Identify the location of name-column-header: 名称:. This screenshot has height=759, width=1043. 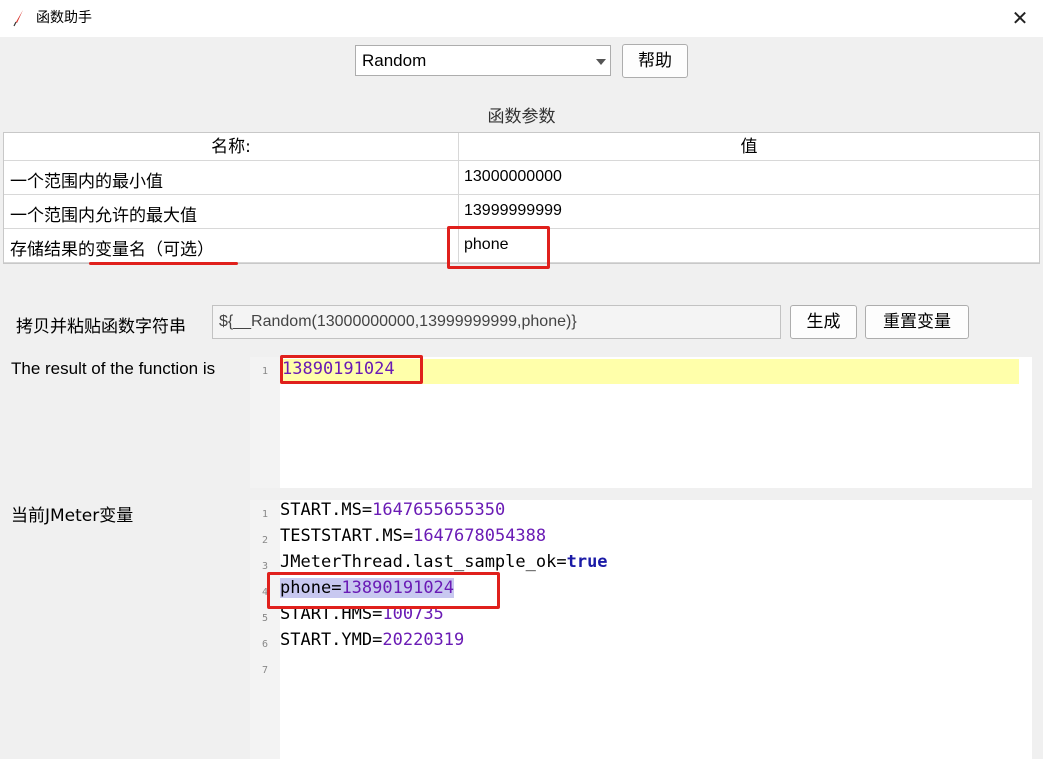
(231, 147).